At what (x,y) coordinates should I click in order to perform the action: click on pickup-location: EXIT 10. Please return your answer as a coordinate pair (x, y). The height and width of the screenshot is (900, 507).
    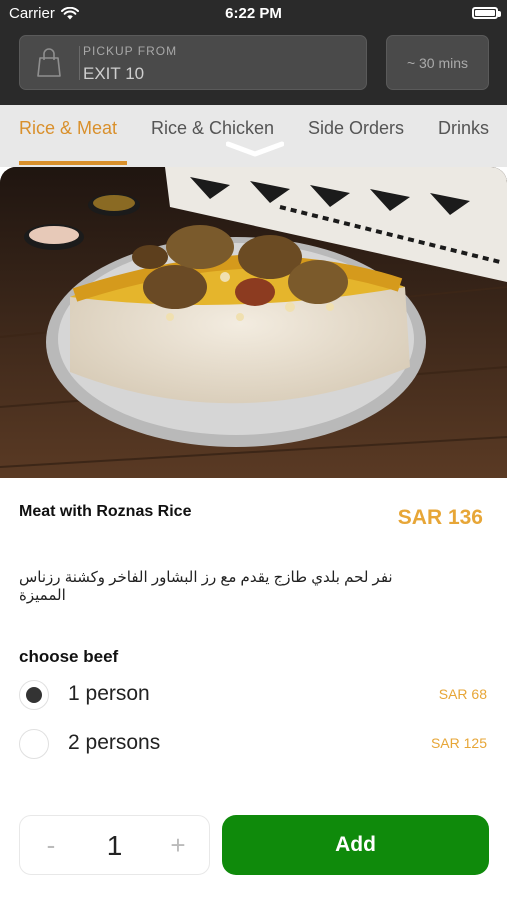
    Looking at the image, I should click on (114, 73).